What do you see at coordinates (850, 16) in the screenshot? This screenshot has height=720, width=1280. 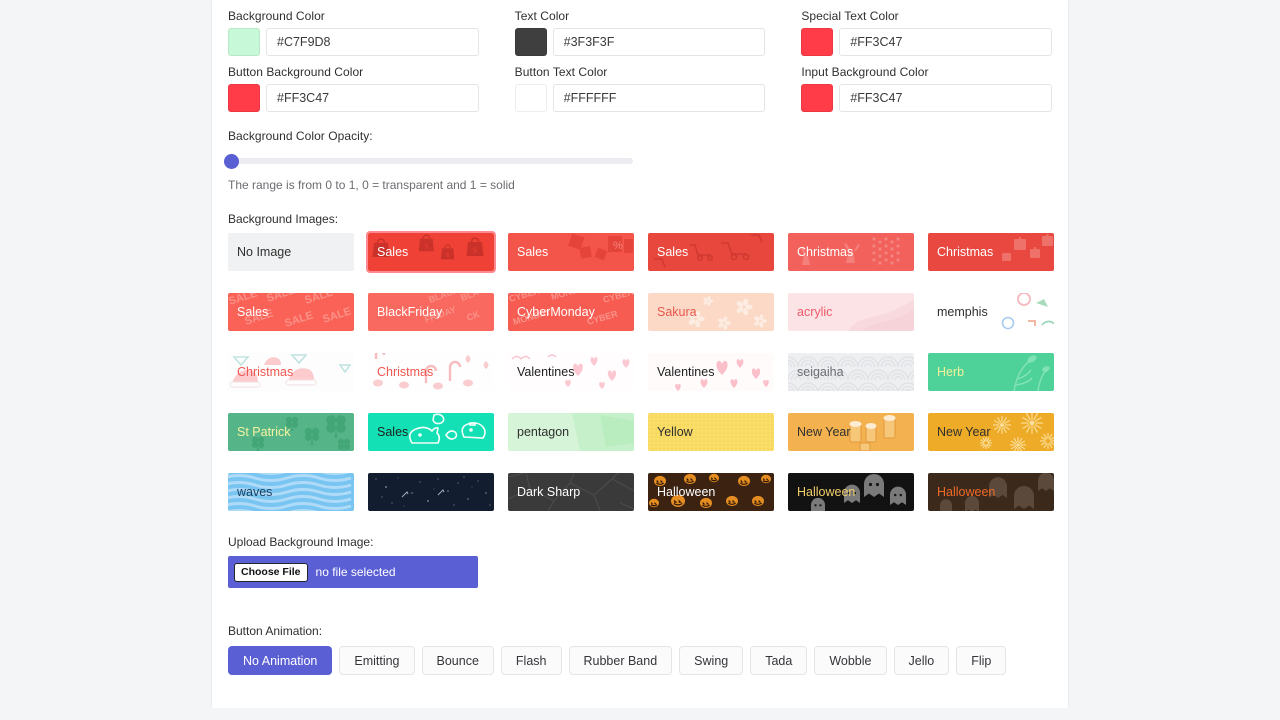 I see `color-field-label: Special Text Color` at bounding box center [850, 16].